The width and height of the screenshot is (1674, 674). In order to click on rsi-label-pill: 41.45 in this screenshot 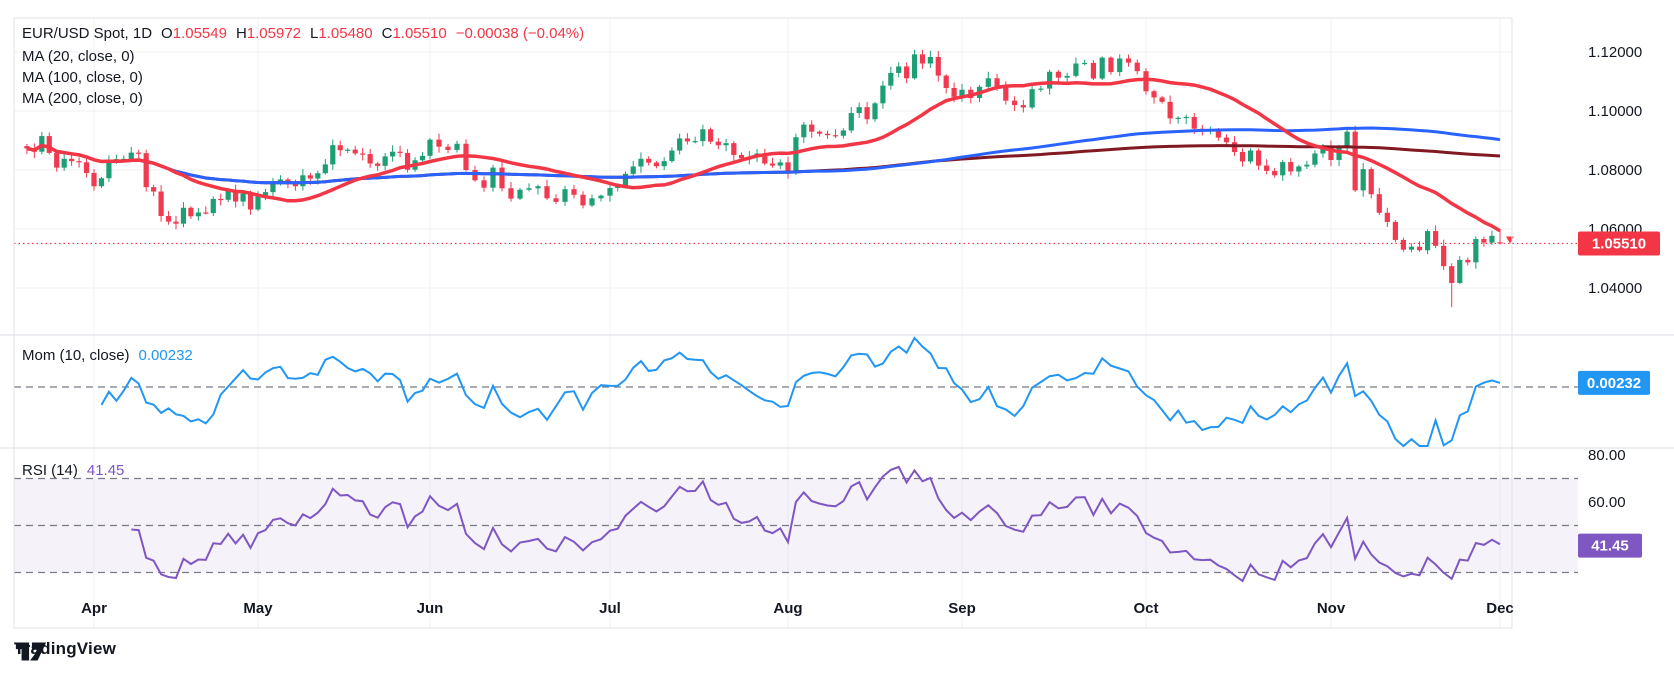, I will do `click(1610, 545)`.